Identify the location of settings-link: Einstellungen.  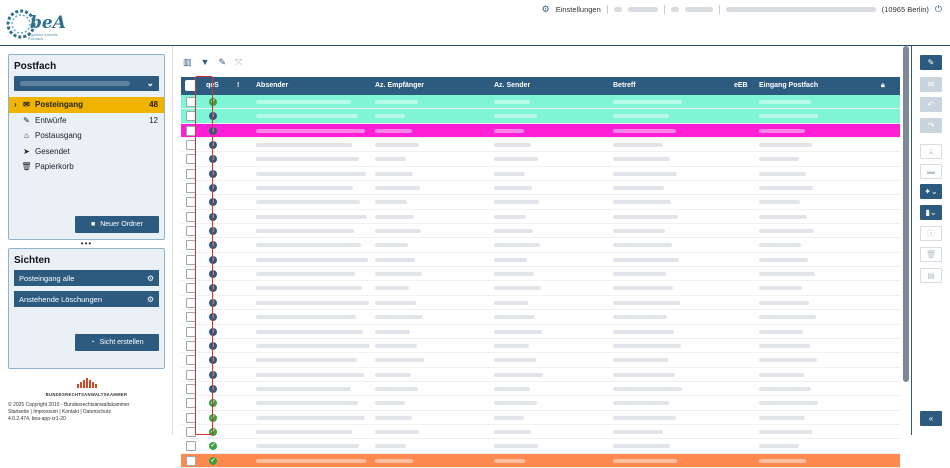
(578, 9).